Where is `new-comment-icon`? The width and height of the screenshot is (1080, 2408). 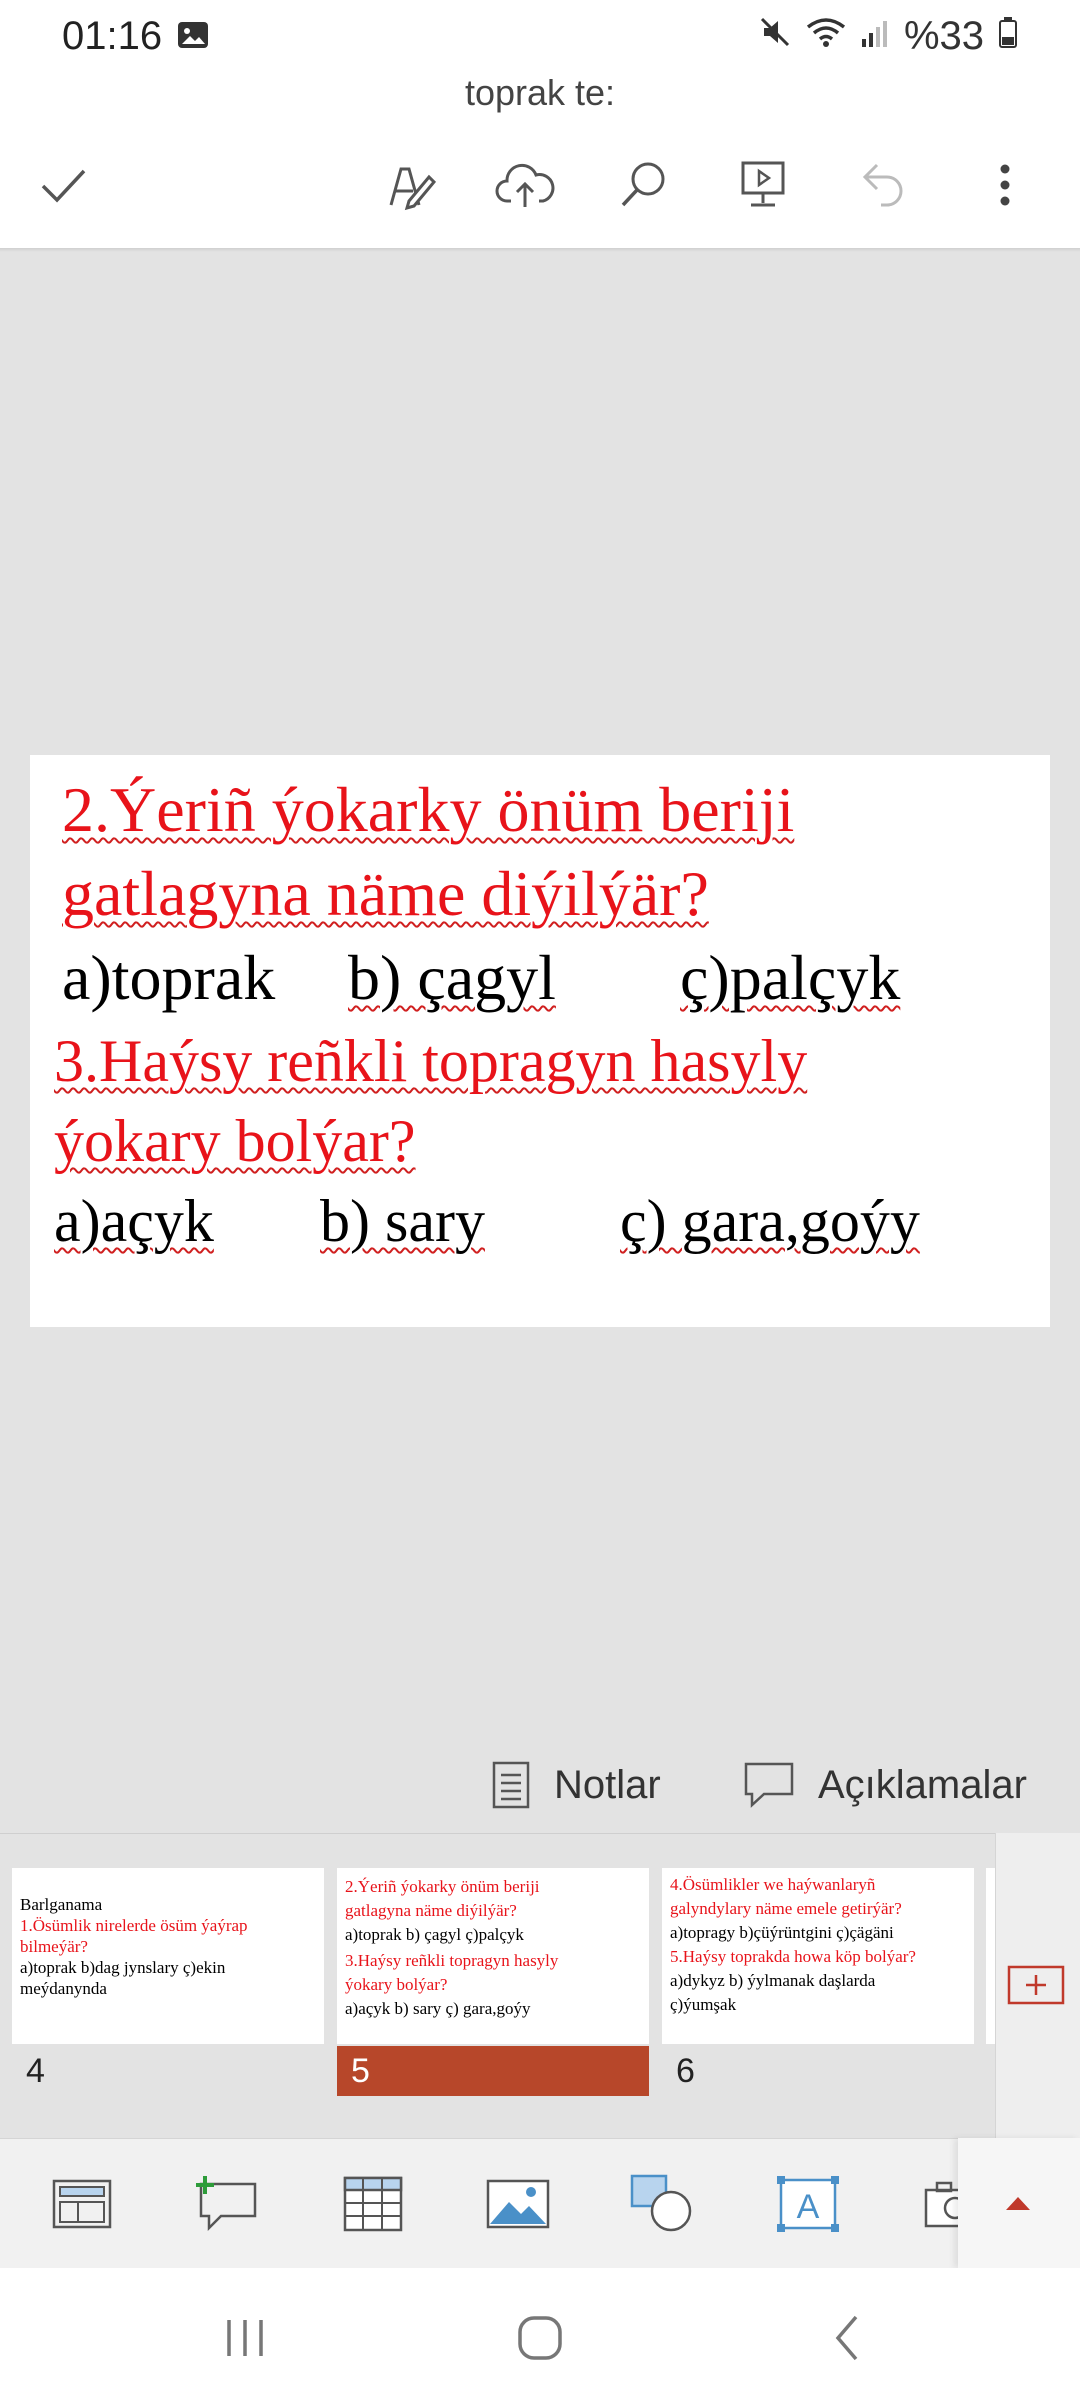
new-comment-icon is located at coordinates (226, 2204).